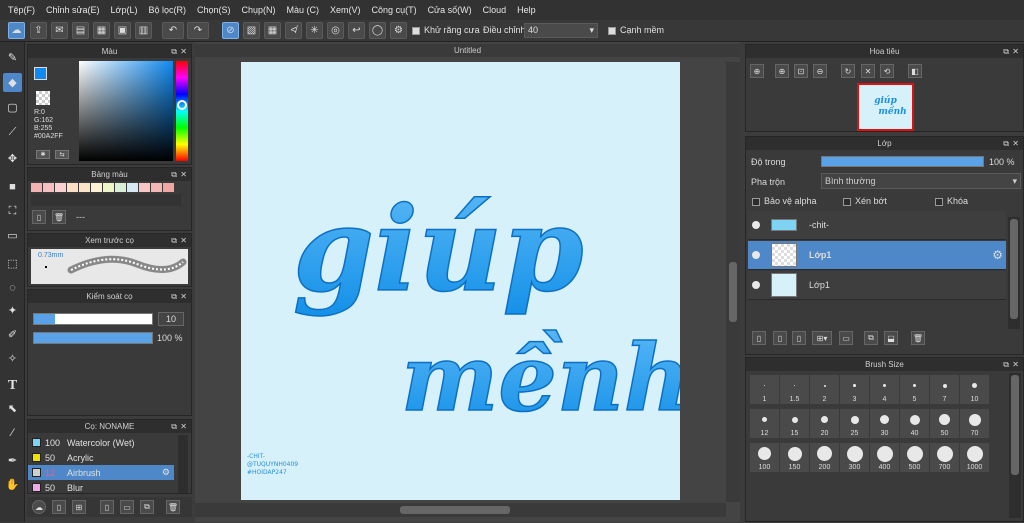 This screenshot has width=1024, height=523. I want to click on new-layer-icon: ▯, so click(759, 338).